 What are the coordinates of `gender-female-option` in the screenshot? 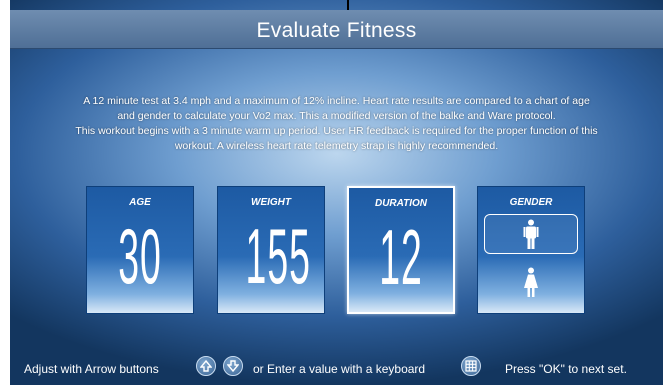 It's located at (531, 283).